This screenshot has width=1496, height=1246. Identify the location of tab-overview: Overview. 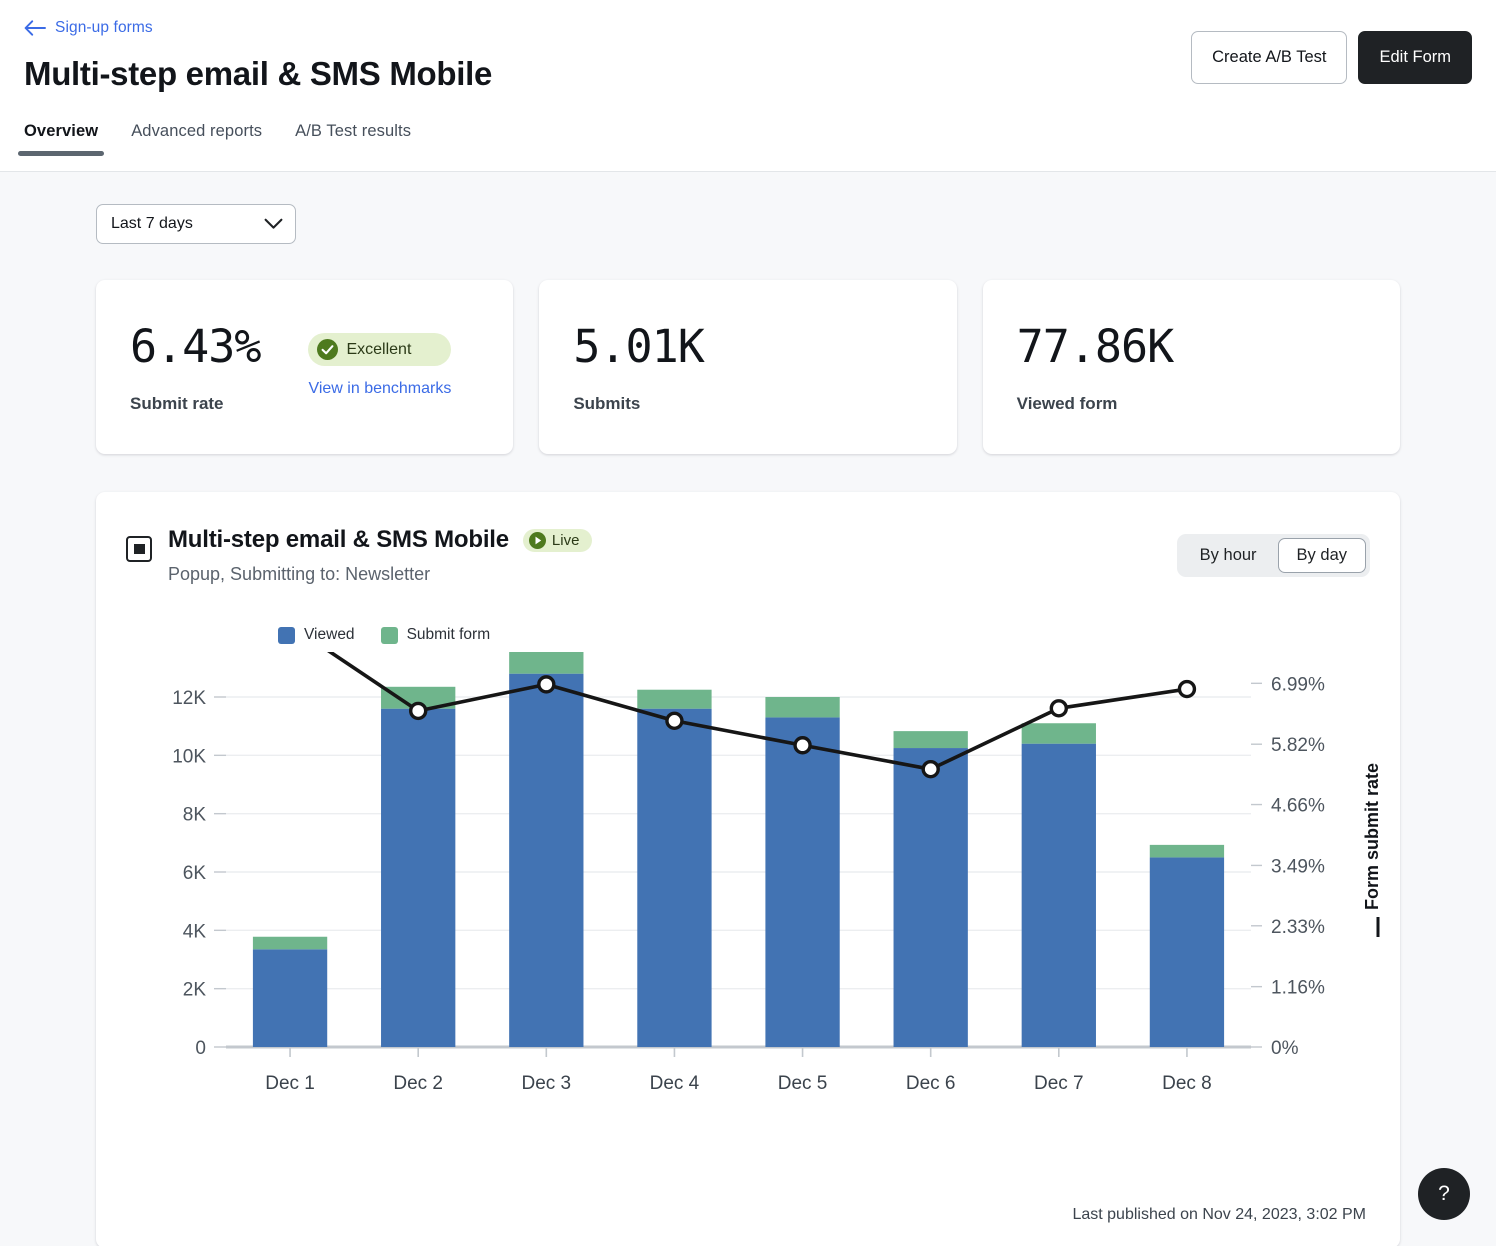
(61, 139).